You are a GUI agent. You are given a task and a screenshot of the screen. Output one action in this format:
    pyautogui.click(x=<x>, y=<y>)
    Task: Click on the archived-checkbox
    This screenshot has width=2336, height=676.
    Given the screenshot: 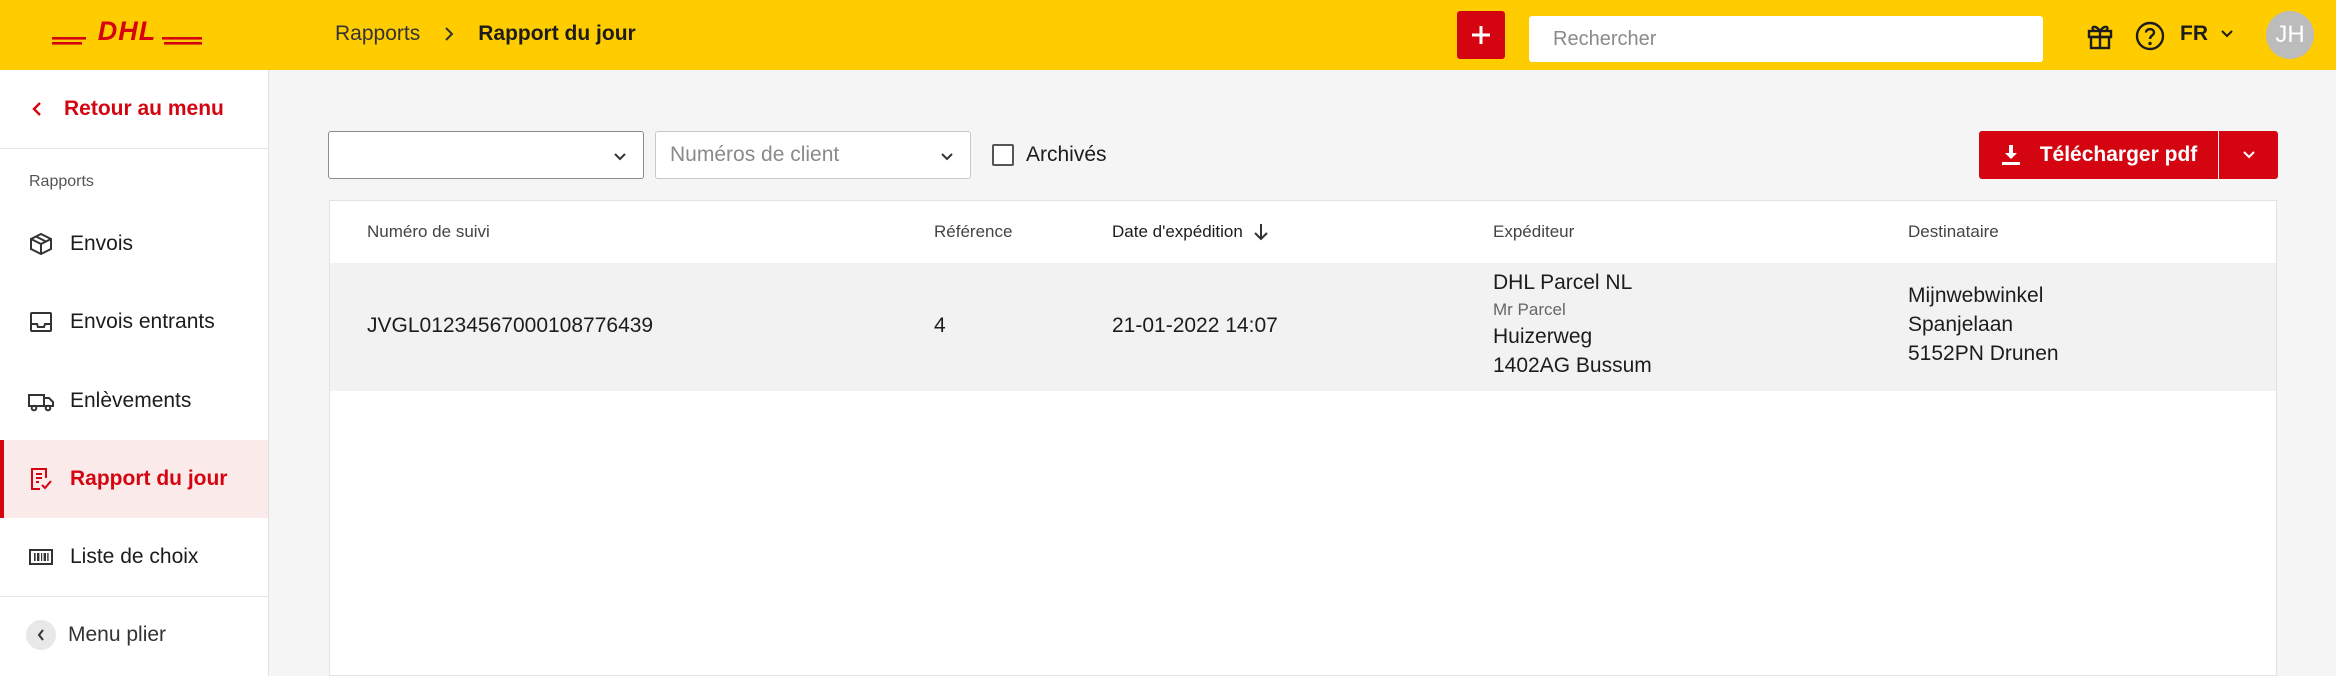 What is the action you would take?
    pyautogui.click(x=1003, y=155)
    